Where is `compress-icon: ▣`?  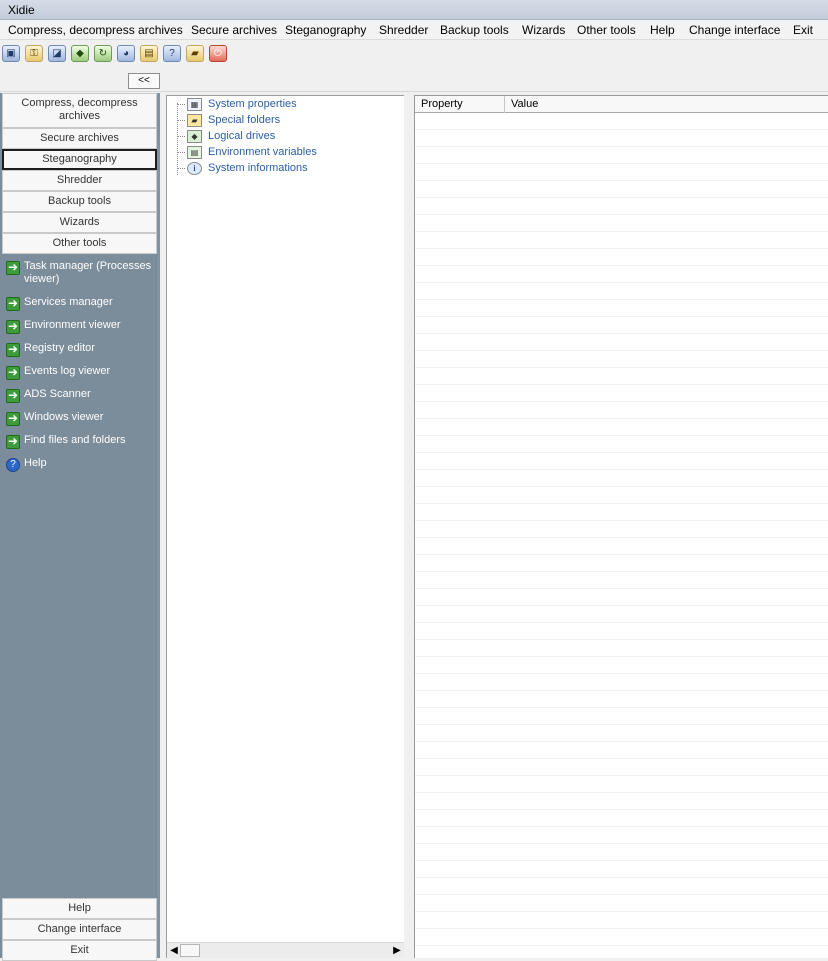 compress-icon: ▣ is located at coordinates (11, 53).